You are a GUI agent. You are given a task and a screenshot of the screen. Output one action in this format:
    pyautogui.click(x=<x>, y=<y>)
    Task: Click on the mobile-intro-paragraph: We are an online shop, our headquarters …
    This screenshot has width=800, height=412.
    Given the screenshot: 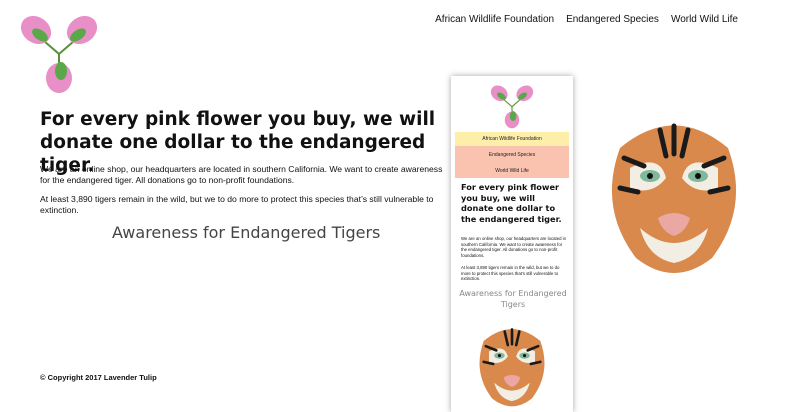 What is the action you would take?
    pyautogui.click(x=514, y=247)
    